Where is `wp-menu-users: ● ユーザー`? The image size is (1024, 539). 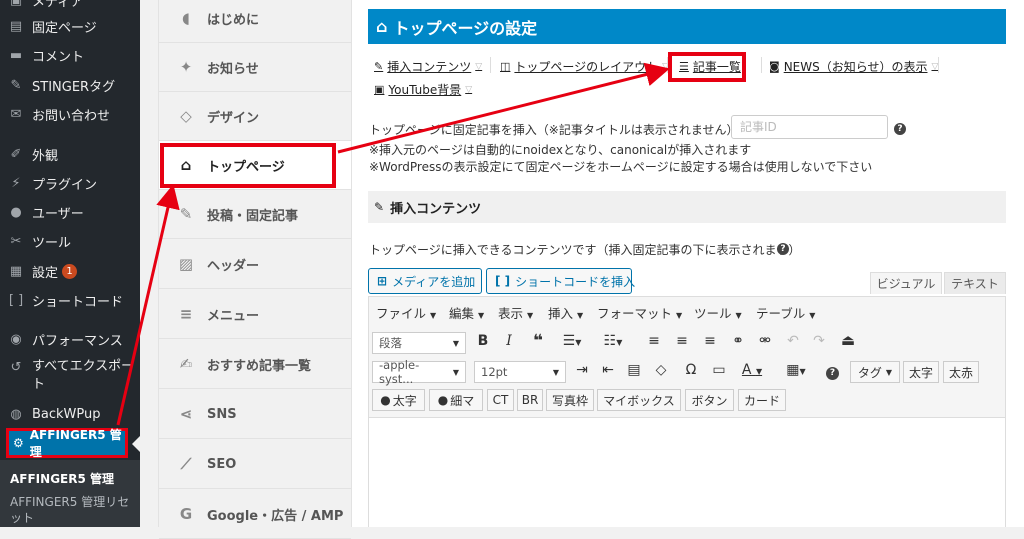 wp-menu-users: ● ユーザー is located at coordinates (70, 212).